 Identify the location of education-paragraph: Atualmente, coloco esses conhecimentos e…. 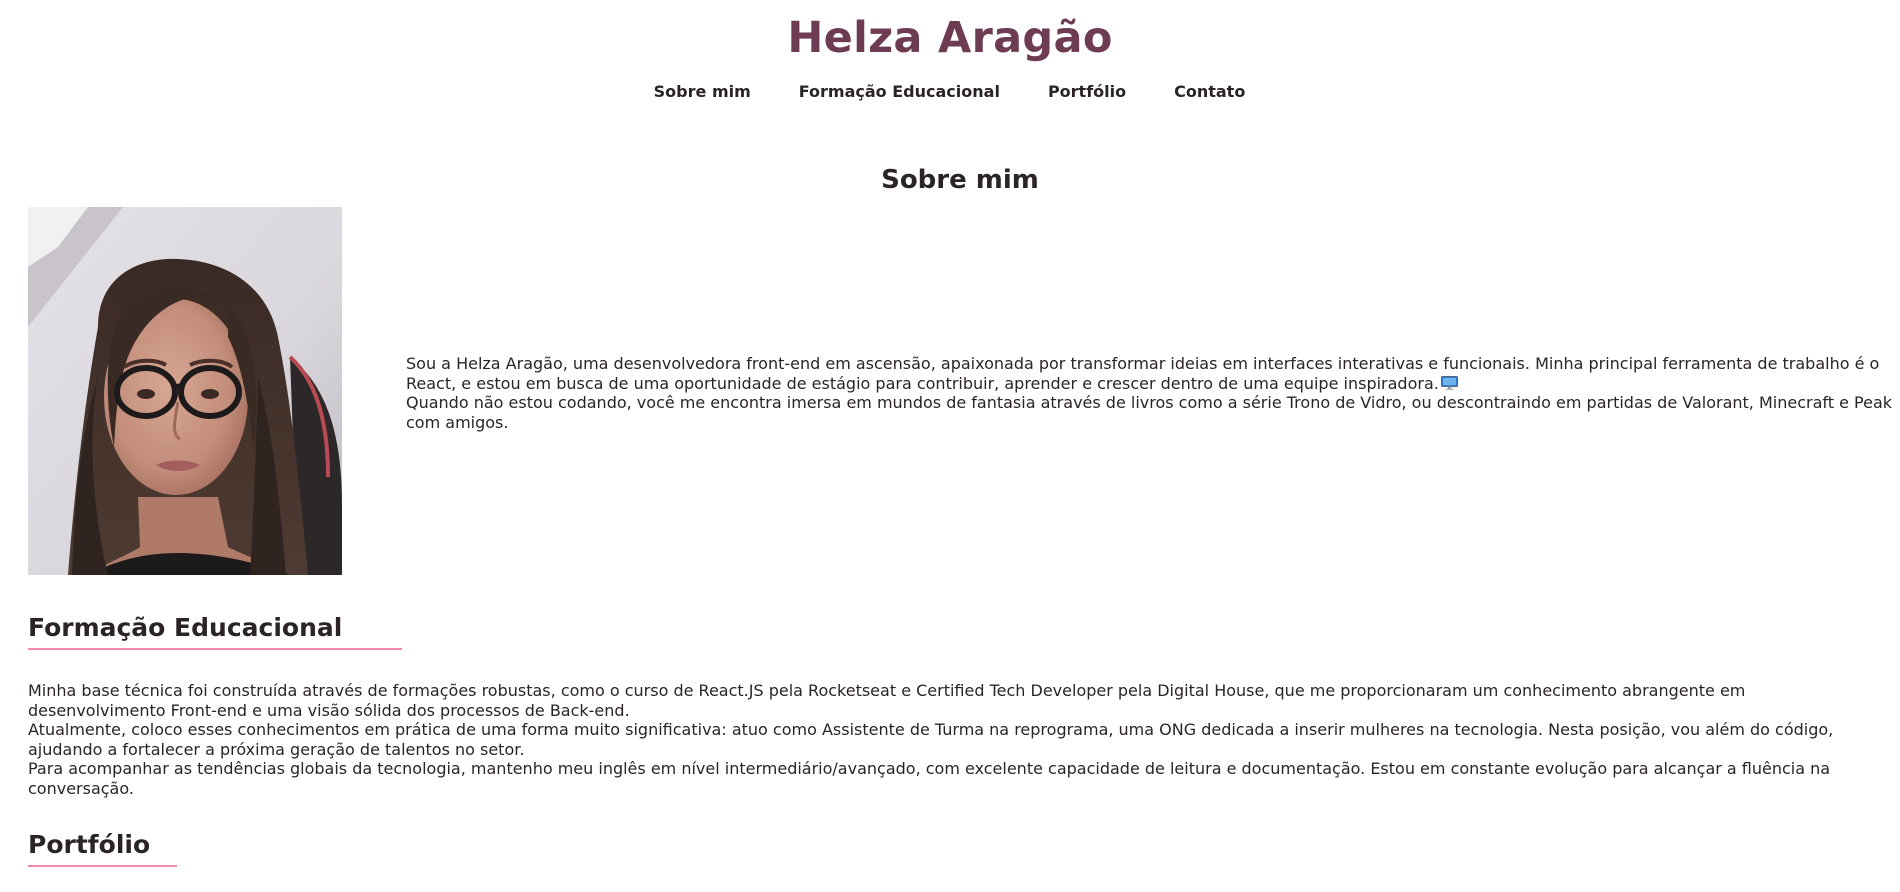
(931, 739).